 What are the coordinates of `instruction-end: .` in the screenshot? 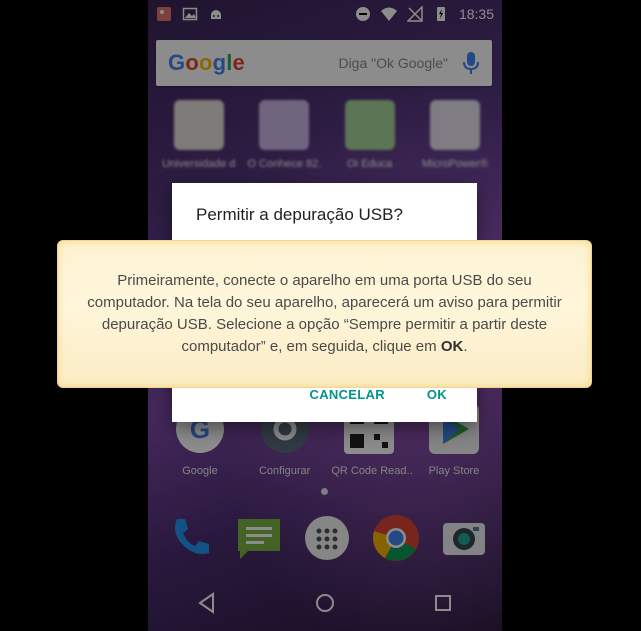 It's located at (465, 346).